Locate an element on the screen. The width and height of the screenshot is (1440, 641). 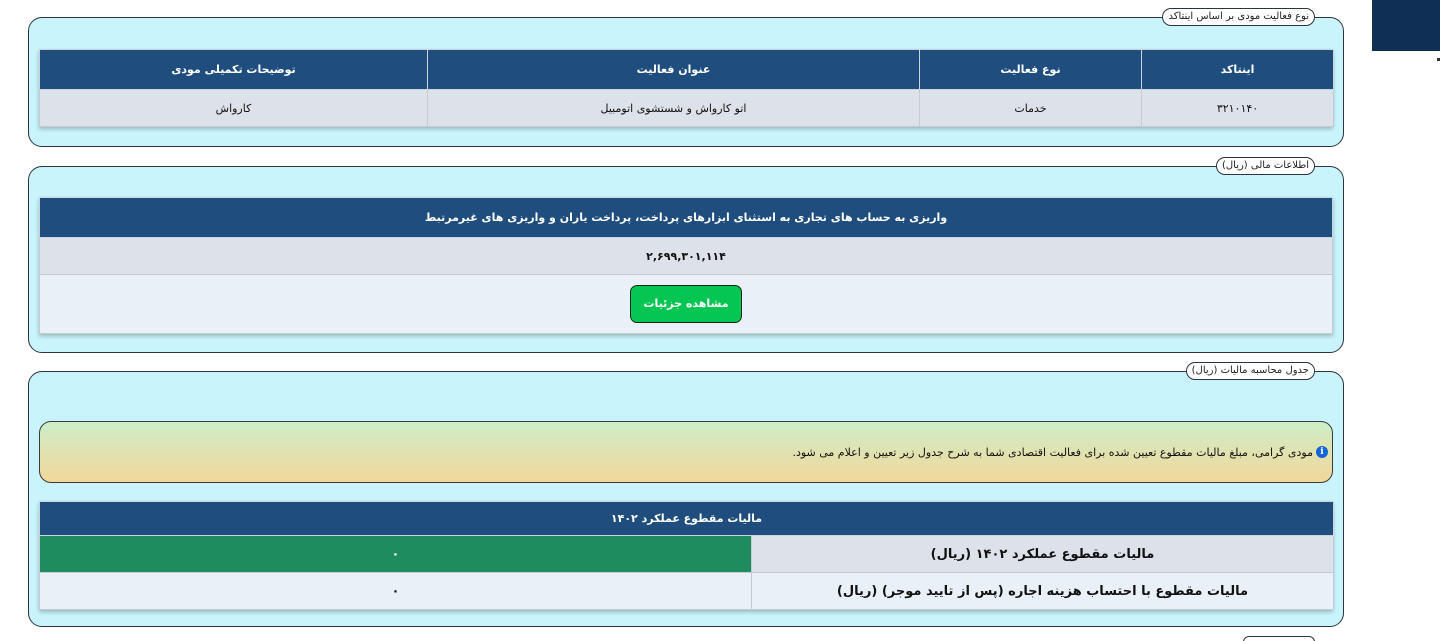
table-row: ۲,۶۹۹,۳۰۱,۱۱۴ is located at coordinates (686, 256).